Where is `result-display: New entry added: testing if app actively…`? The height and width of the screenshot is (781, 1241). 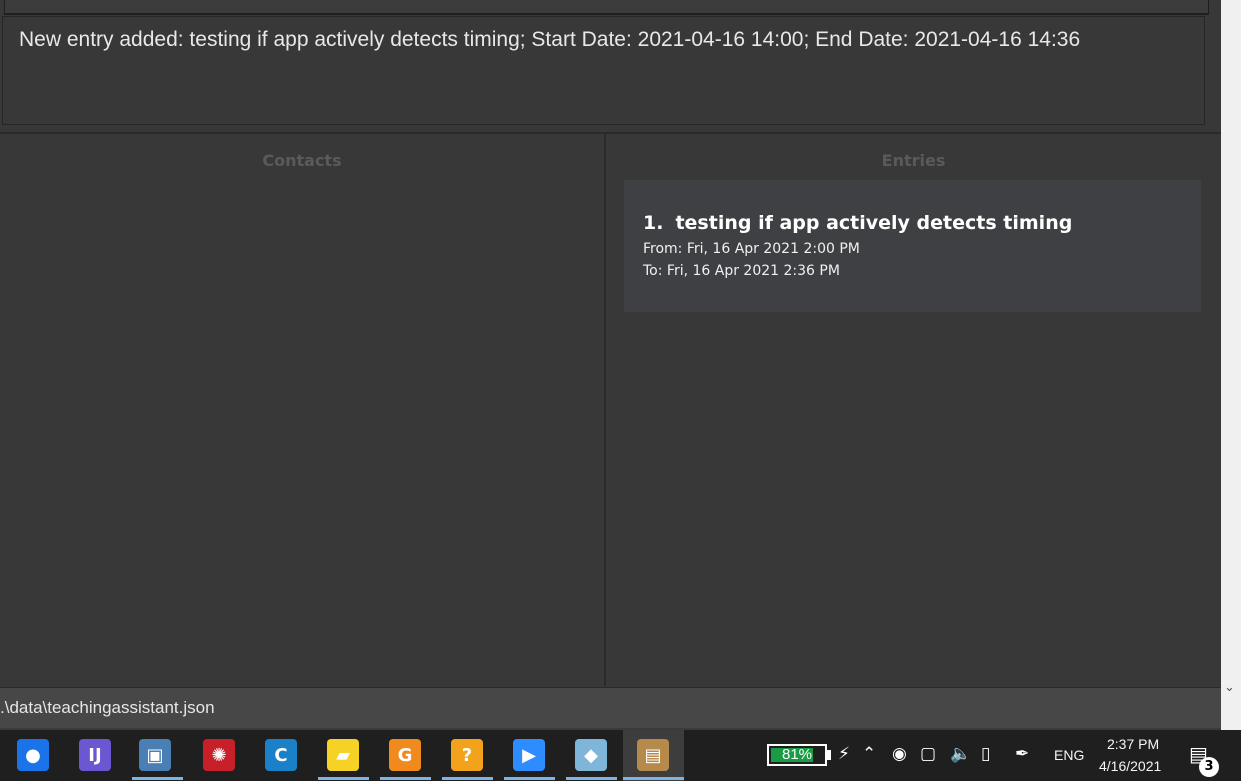
result-display: New entry added: testing if app actively… is located at coordinates (603, 70).